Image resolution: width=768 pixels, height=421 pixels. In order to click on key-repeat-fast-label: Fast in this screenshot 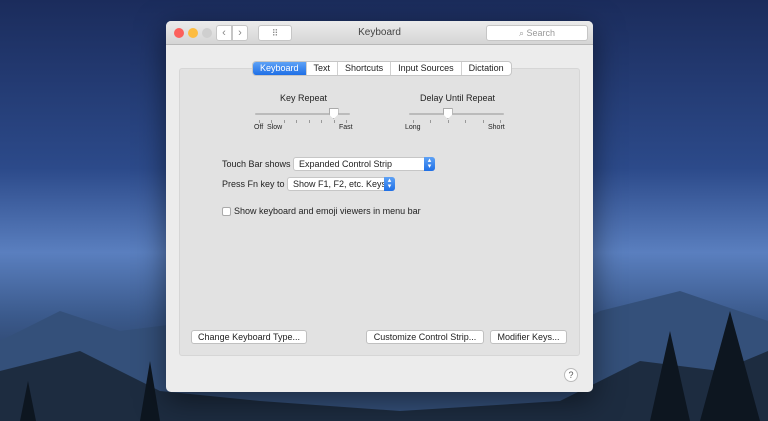, I will do `click(346, 127)`.